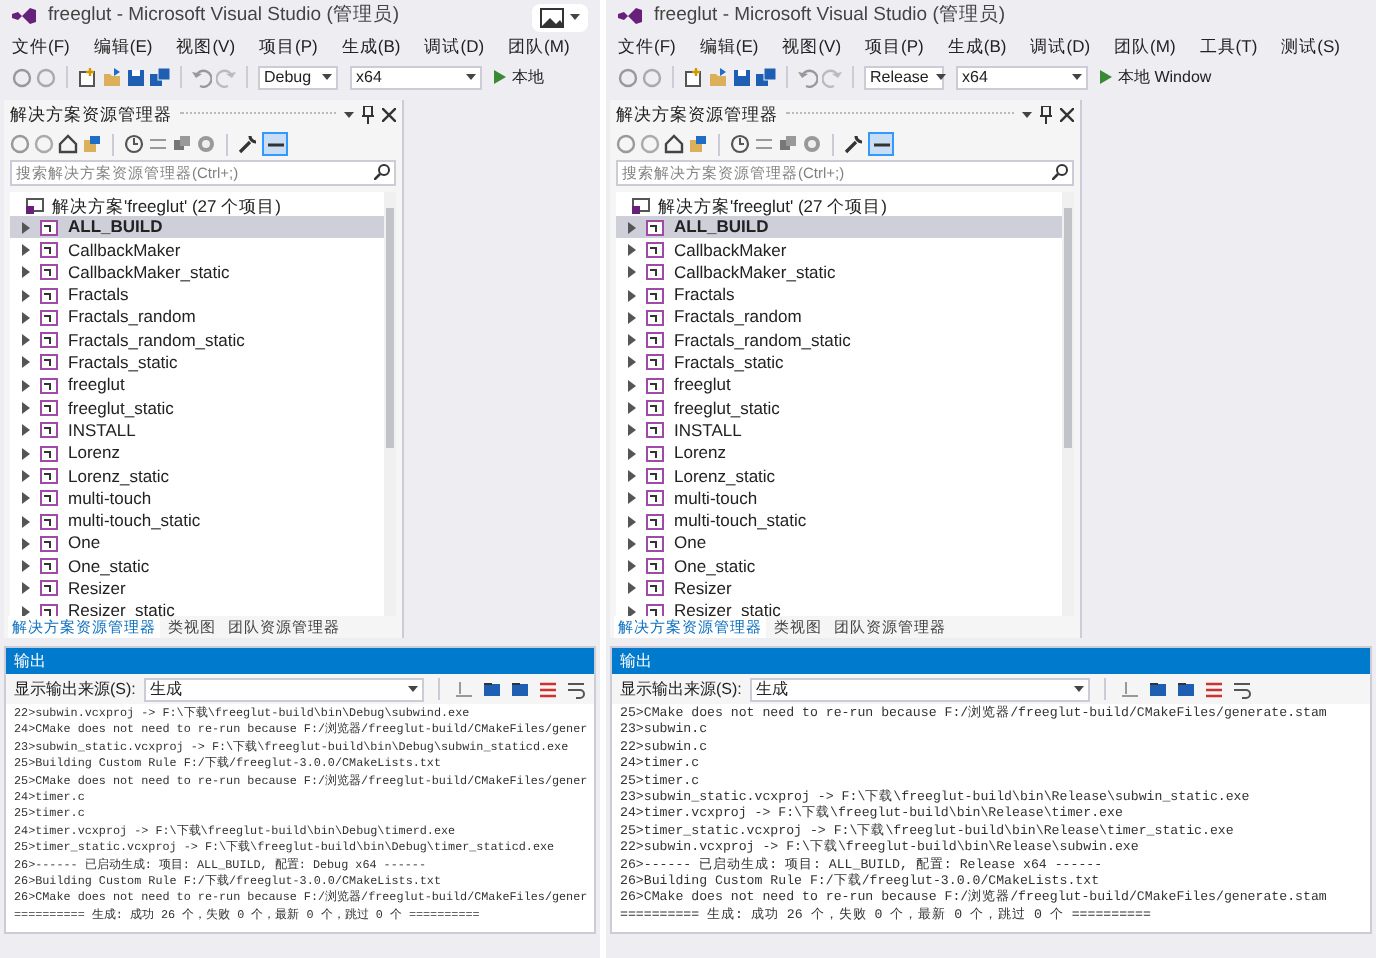 The image size is (1388, 958). Describe the element at coordinates (327, 77) in the screenshot. I see `caret-icon` at that location.